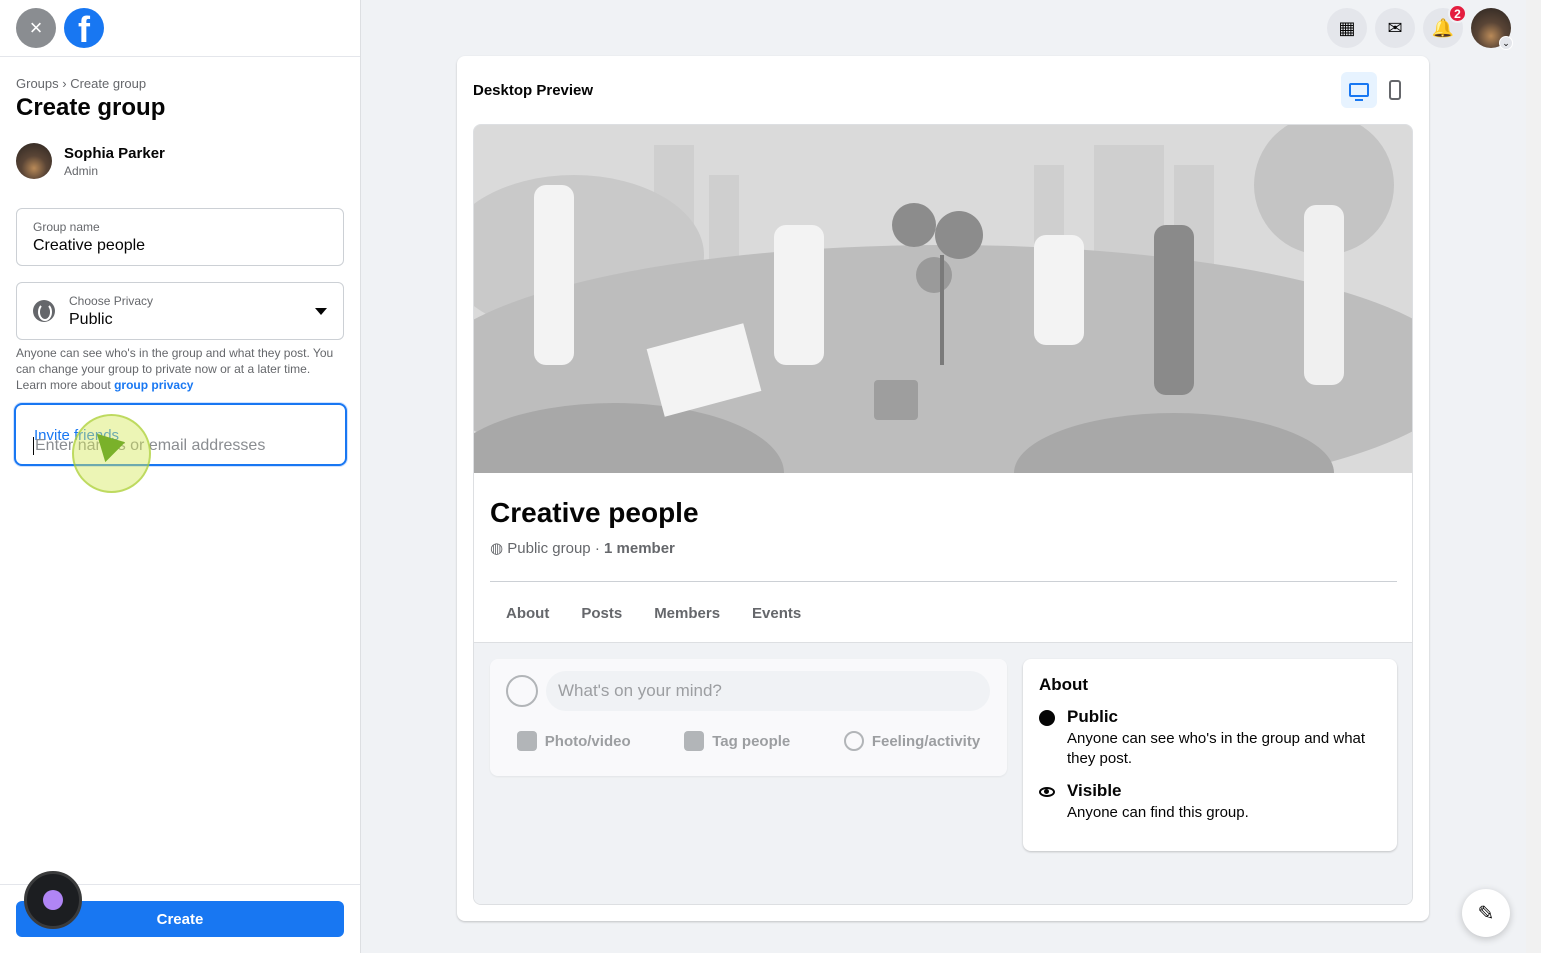  I want to click on menu-button: ▦, so click(1347, 28).